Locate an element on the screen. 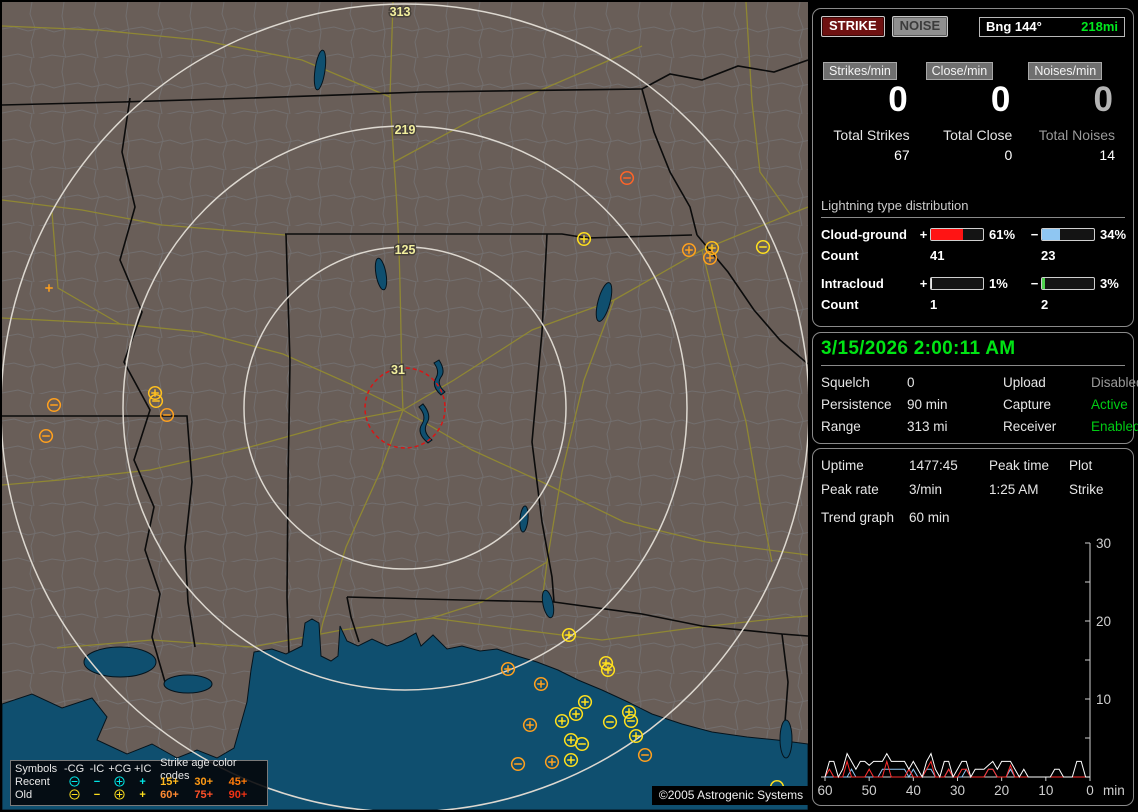  total-noises-value: 14 is located at coordinates (1107, 155).